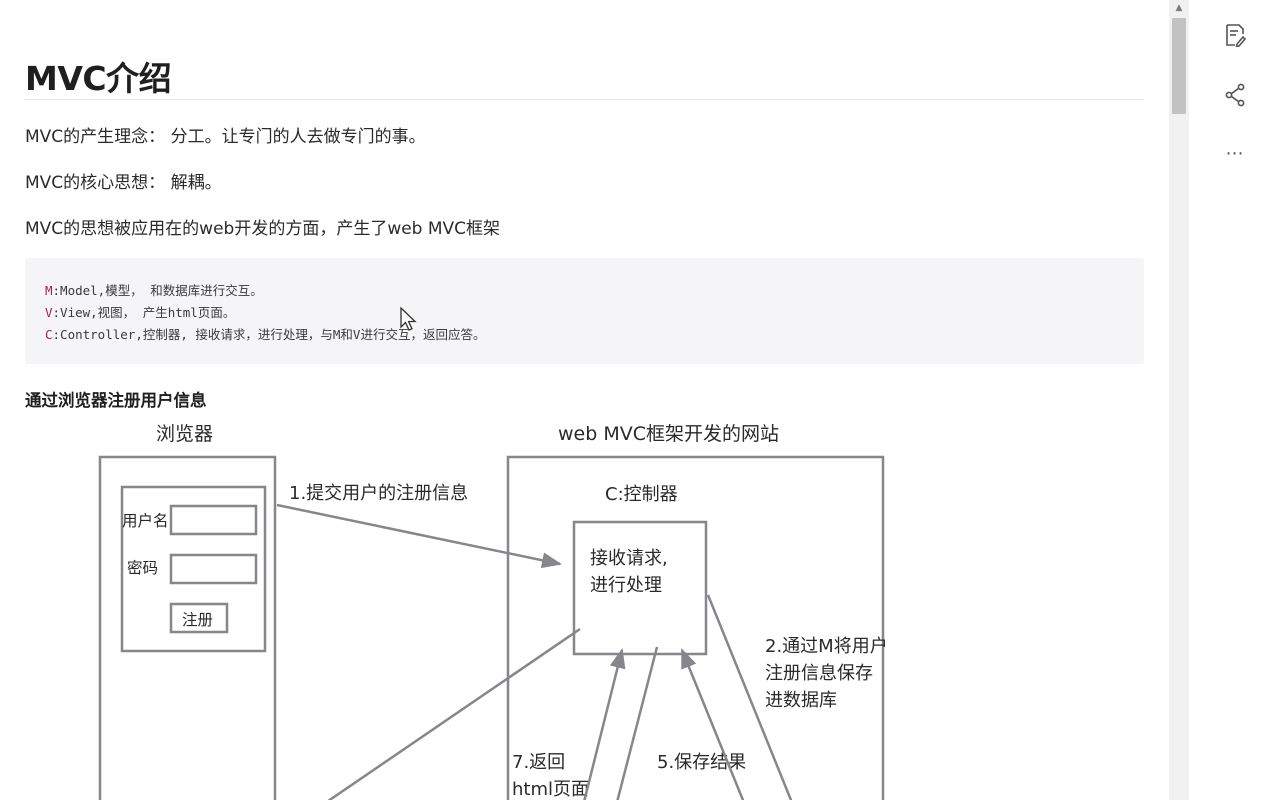 The height and width of the screenshot is (800, 1280). What do you see at coordinates (695, 627) in the screenshot?
I see `site-frame` at bounding box center [695, 627].